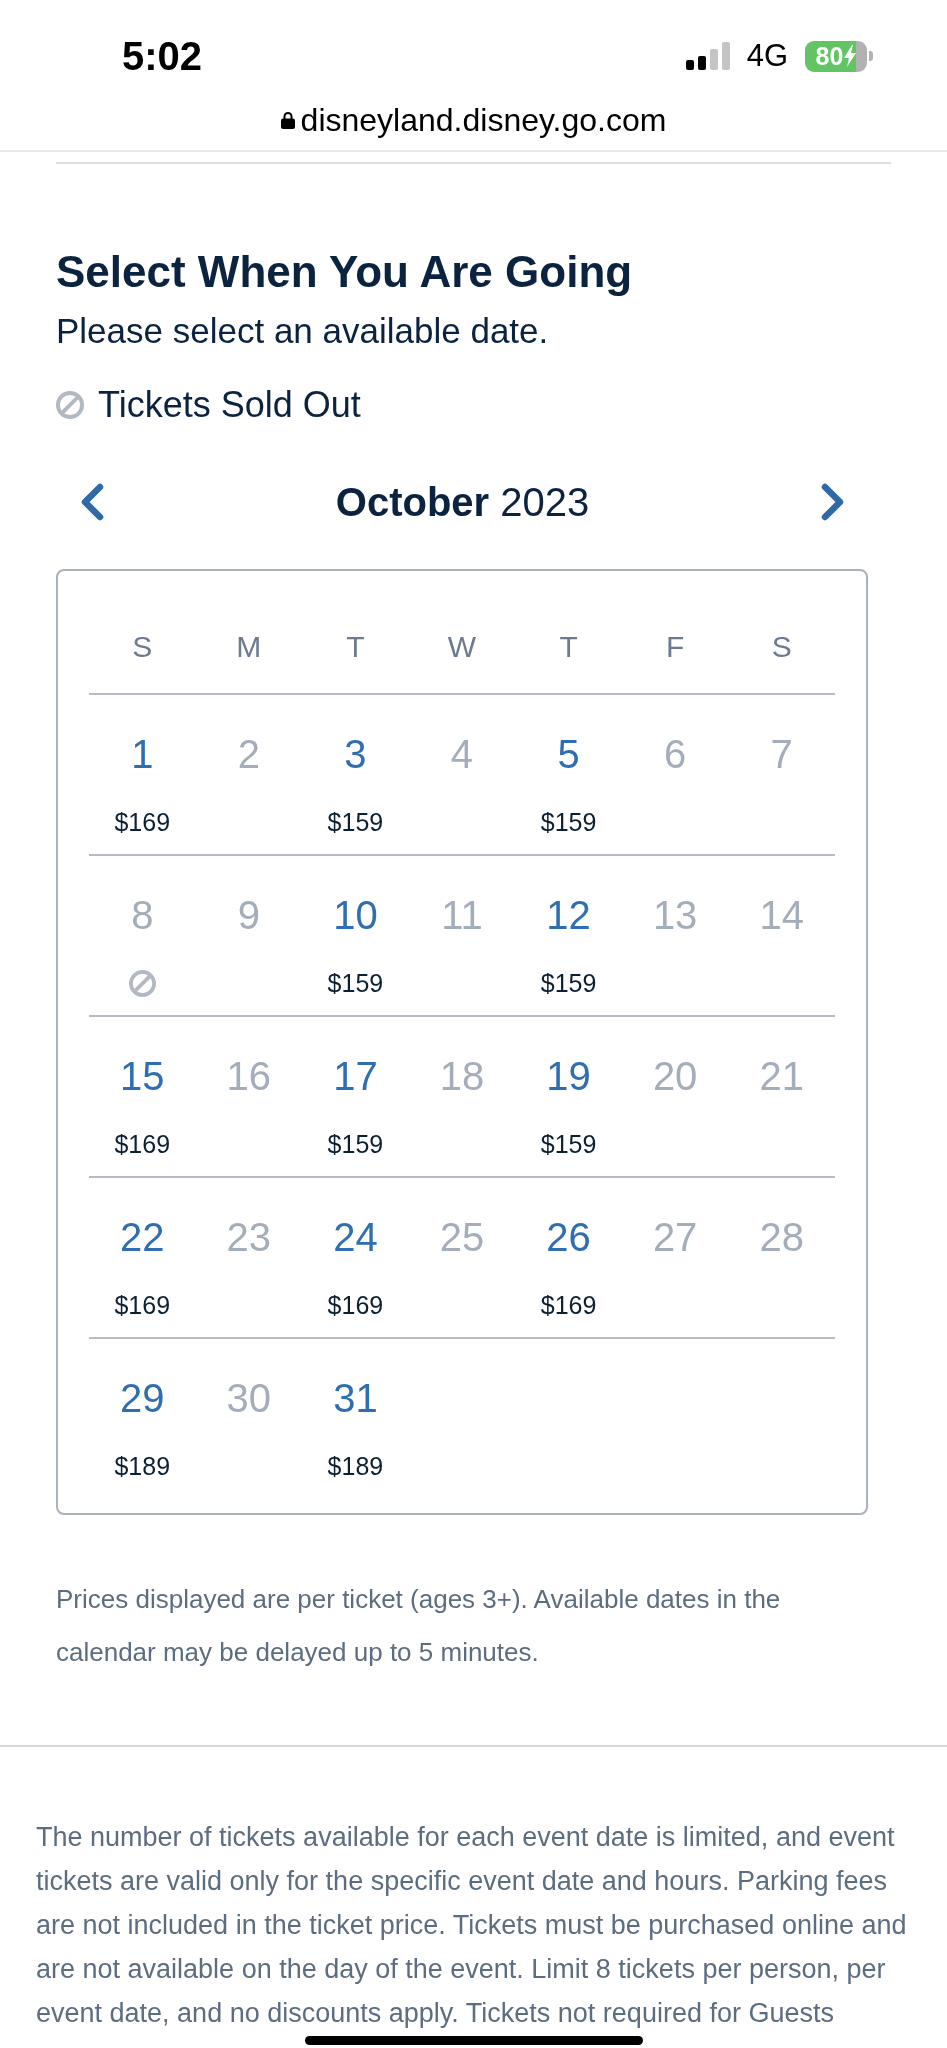  I want to click on battery-percentage: 80, so click(829, 56).